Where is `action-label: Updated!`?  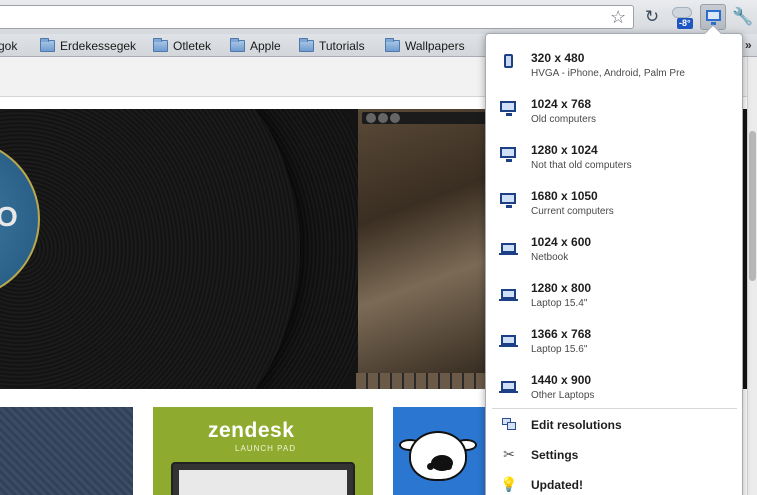
action-label: Updated! is located at coordinates (557, 485).